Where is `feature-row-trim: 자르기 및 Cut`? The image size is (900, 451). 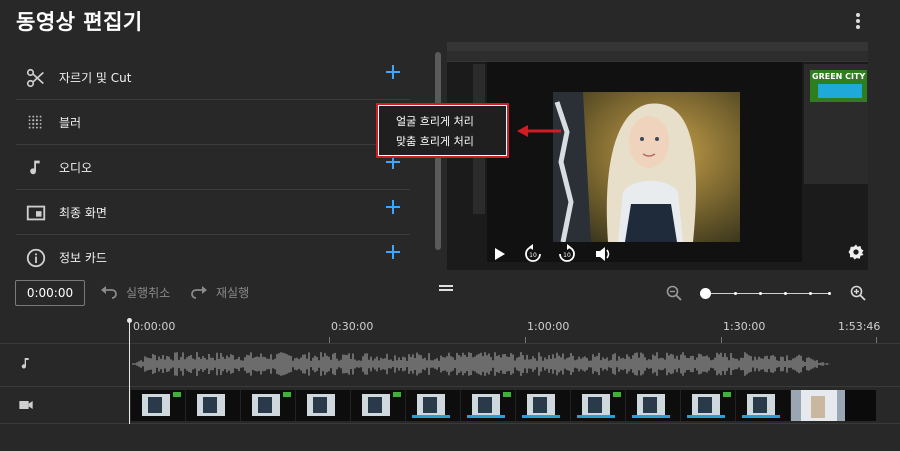 feature-row-trim: 자르기 및 Cut is located at coordinates (213, 77).